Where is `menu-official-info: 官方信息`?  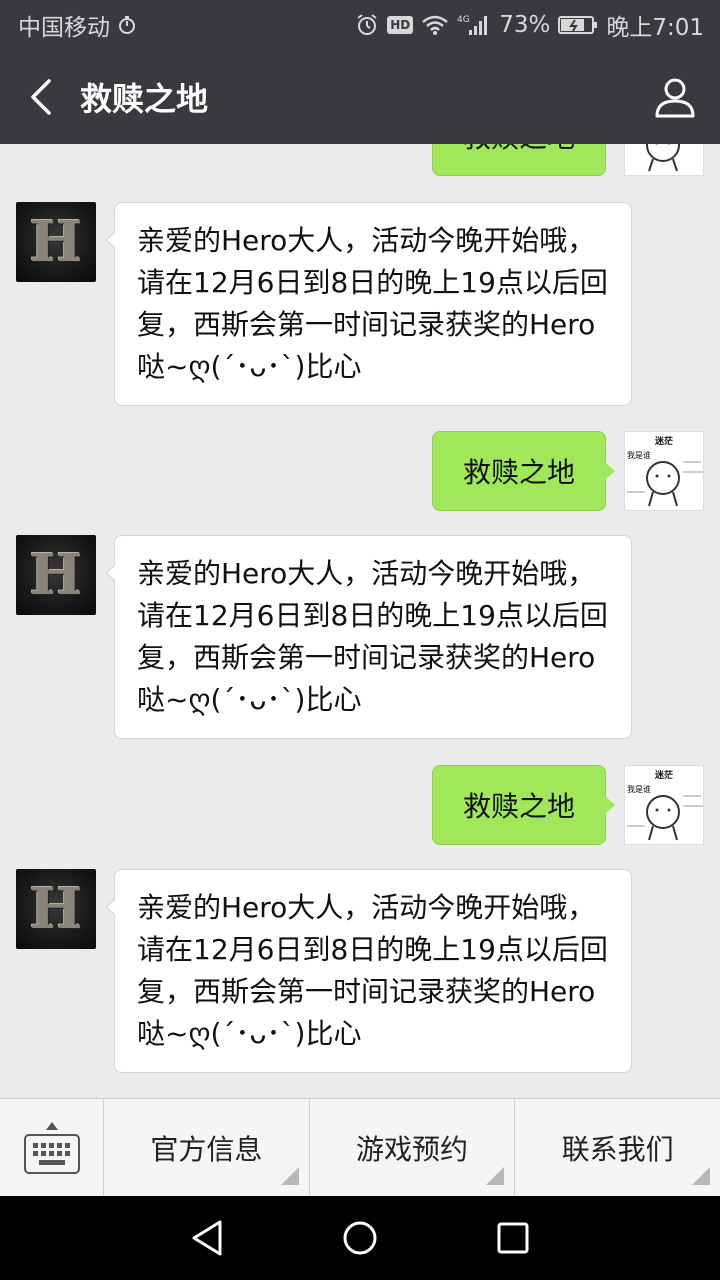
menu-official-info: 官方信息 is located at coordinates (207, 1148).